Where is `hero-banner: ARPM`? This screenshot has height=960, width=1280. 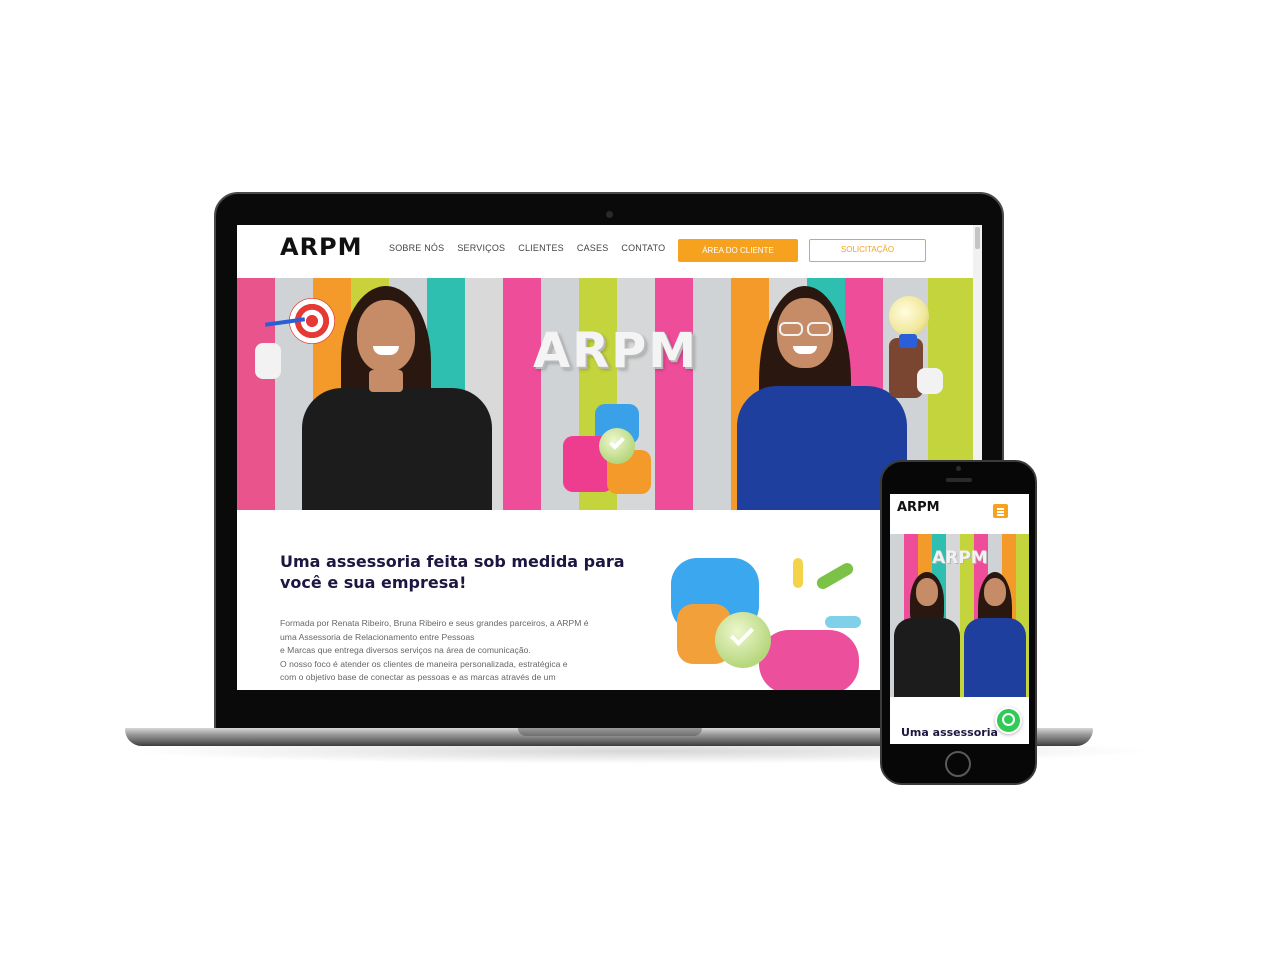 hero-banner: ARPM is located at coordinates (605, 394).